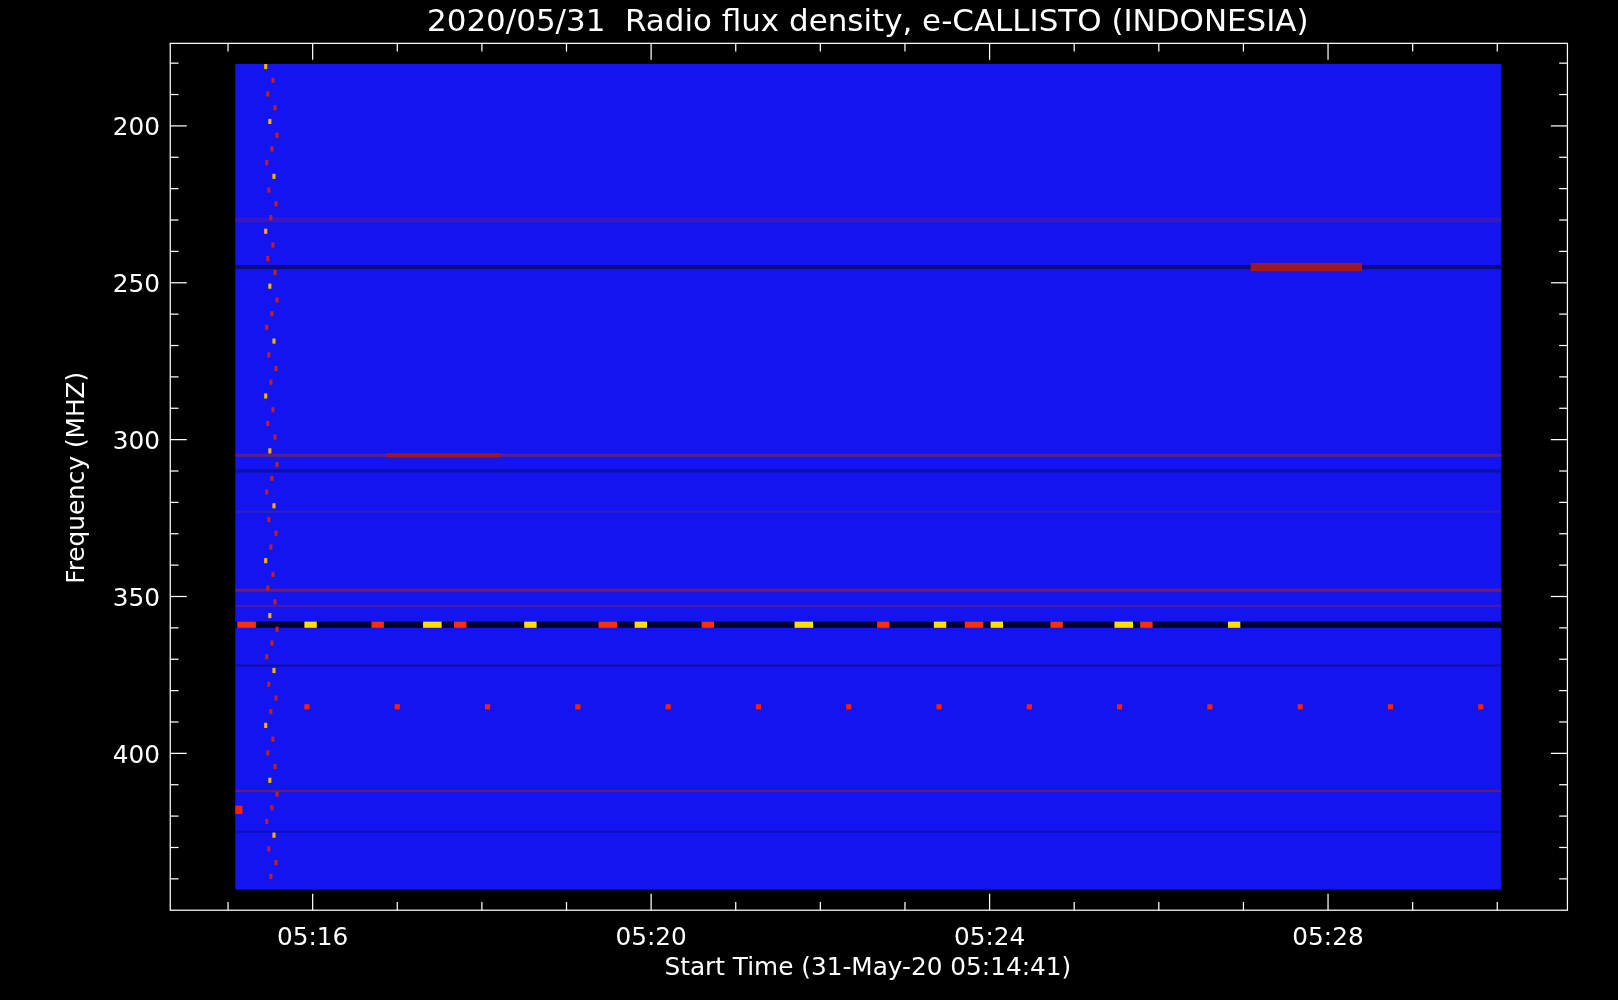 The width and height of the screenshot is (1618, 1000). I want to click on y-axis-label: Frequency (MHZ), so click(75, 477).